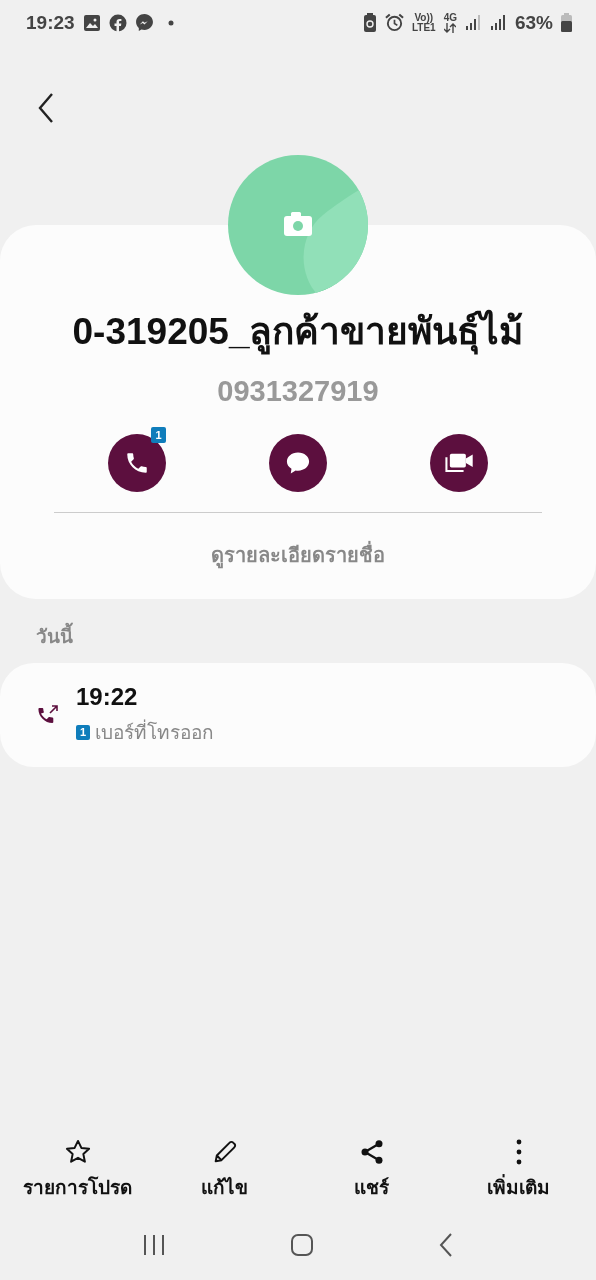  Describe the element at coordinates (298, 224) in the screenshot. I see `camera-icon` at that location.